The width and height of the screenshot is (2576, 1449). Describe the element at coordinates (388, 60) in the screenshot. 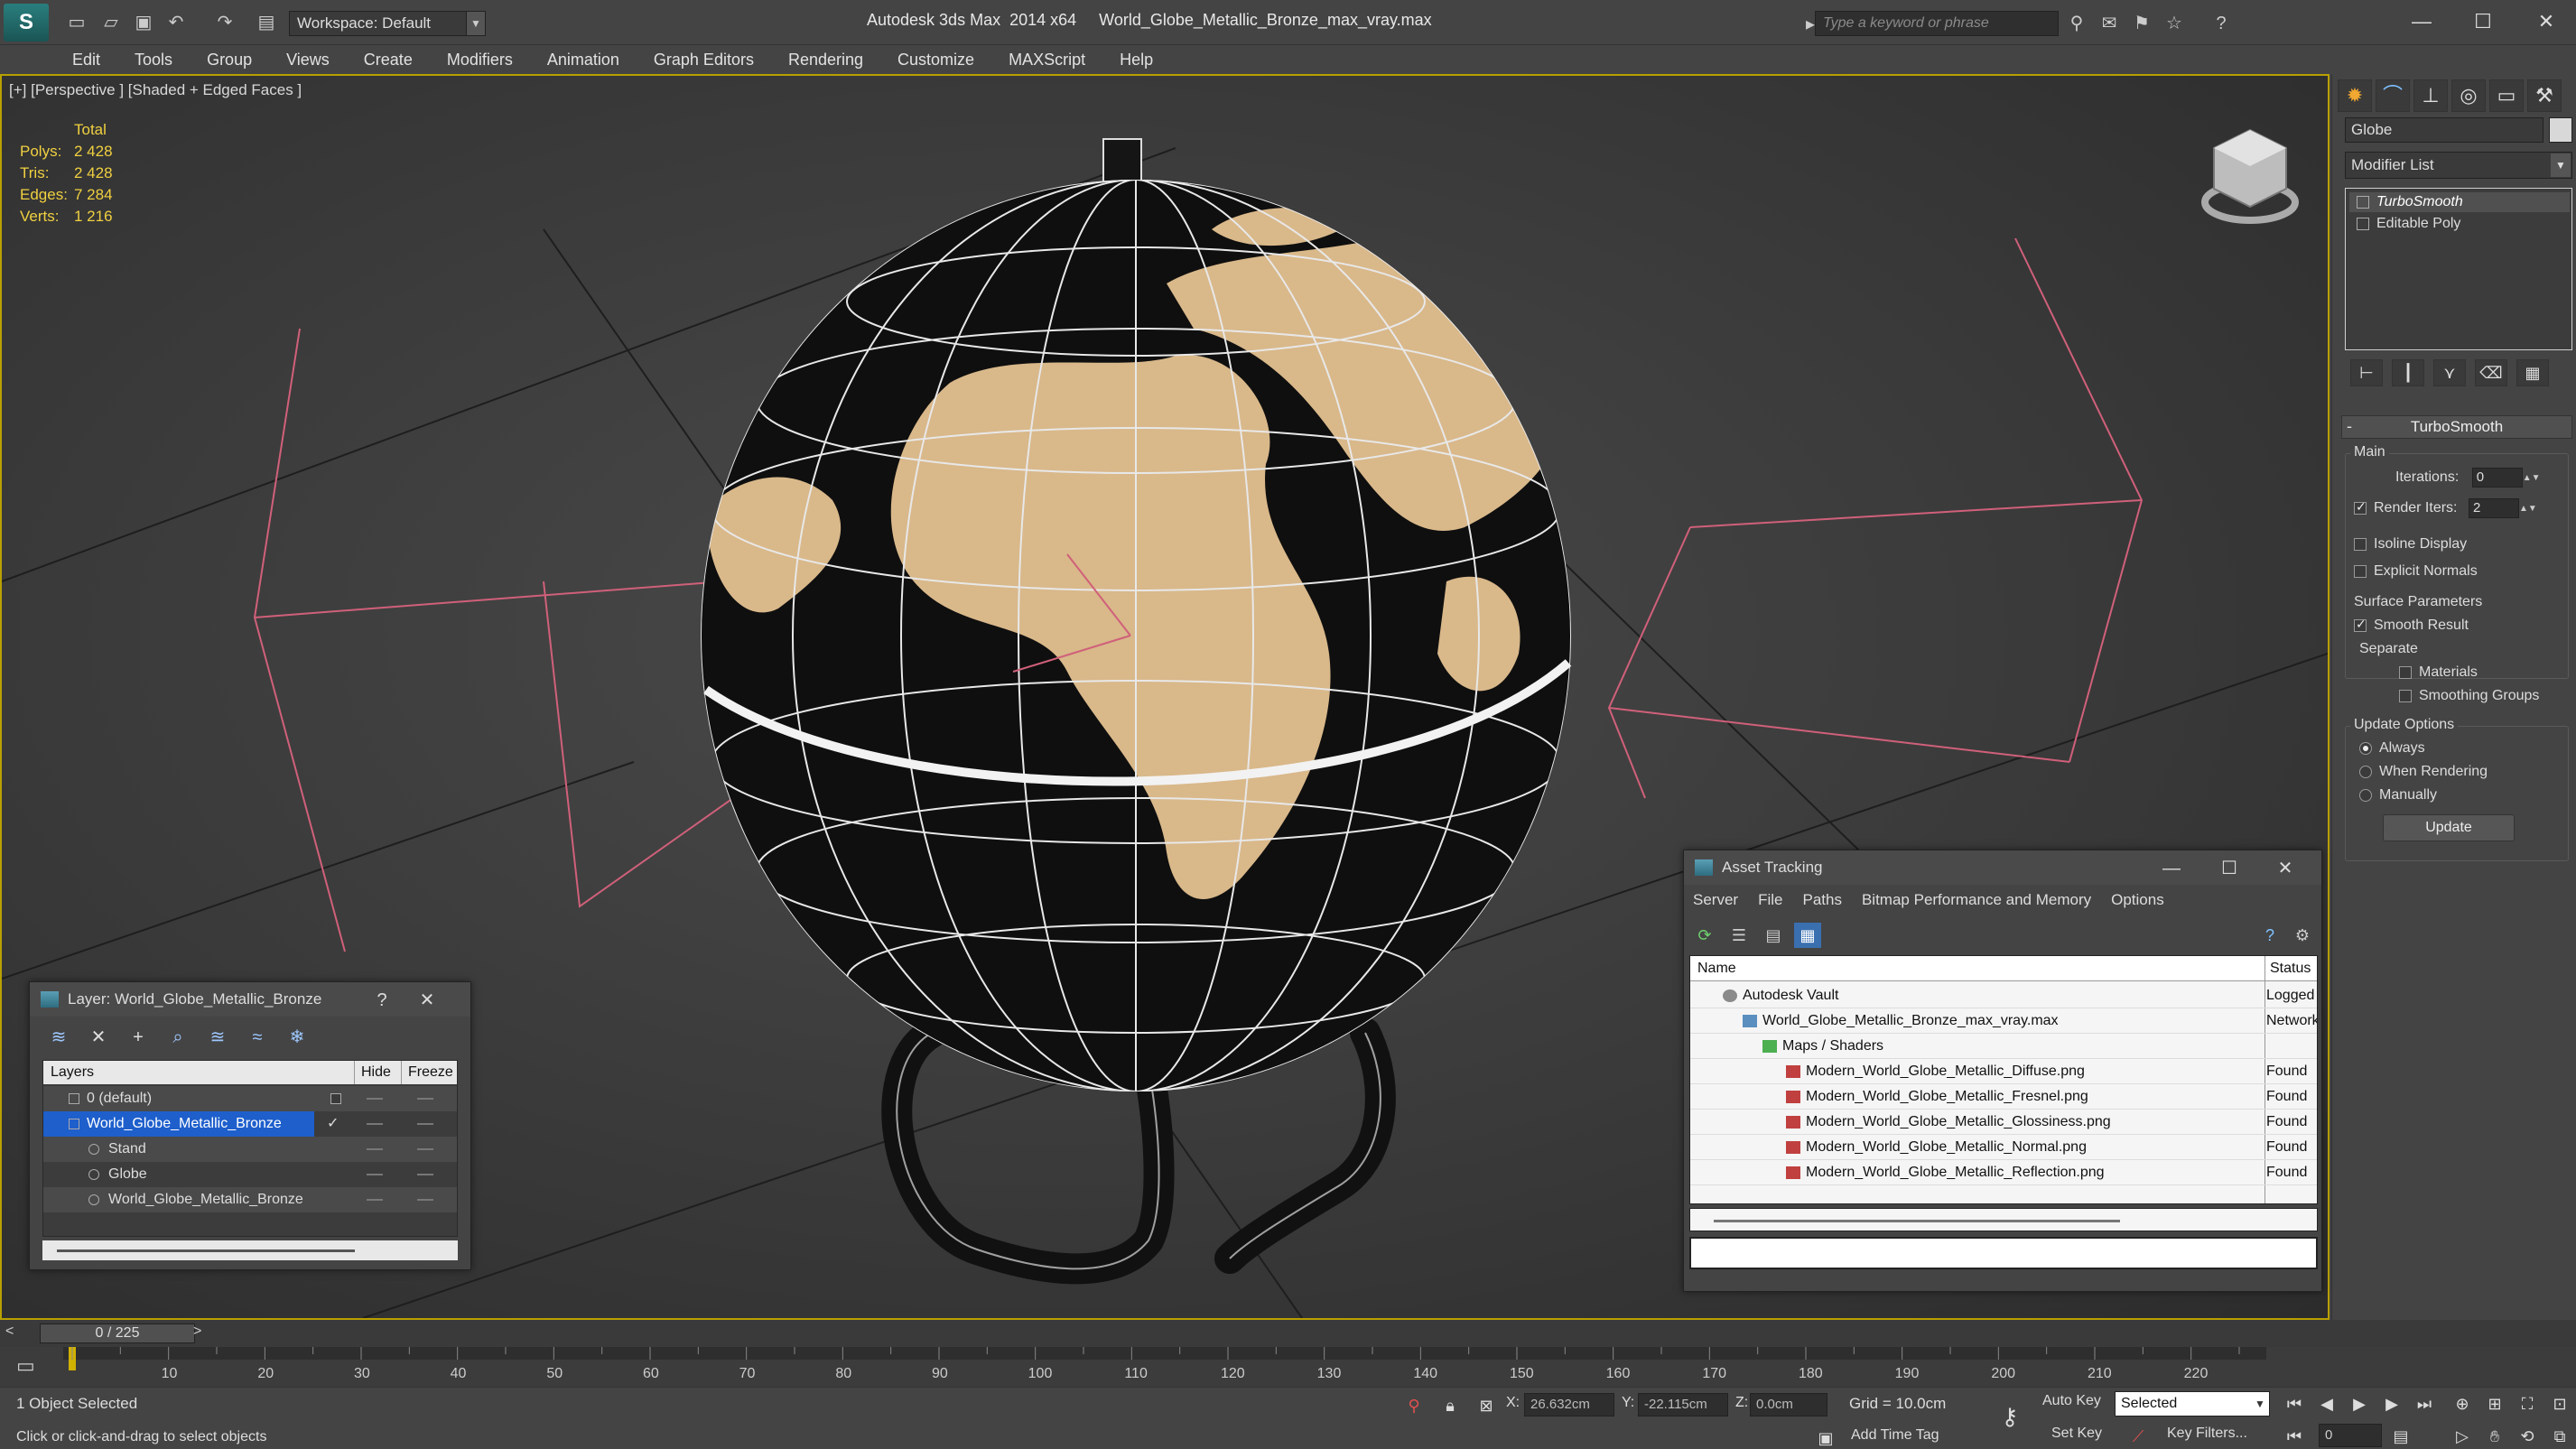

I see `menu-create: Create` at that location.